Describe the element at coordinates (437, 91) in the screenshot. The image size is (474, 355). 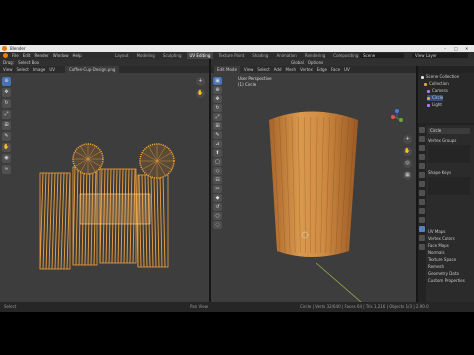
I see `outliner-row: Camera` at that location.